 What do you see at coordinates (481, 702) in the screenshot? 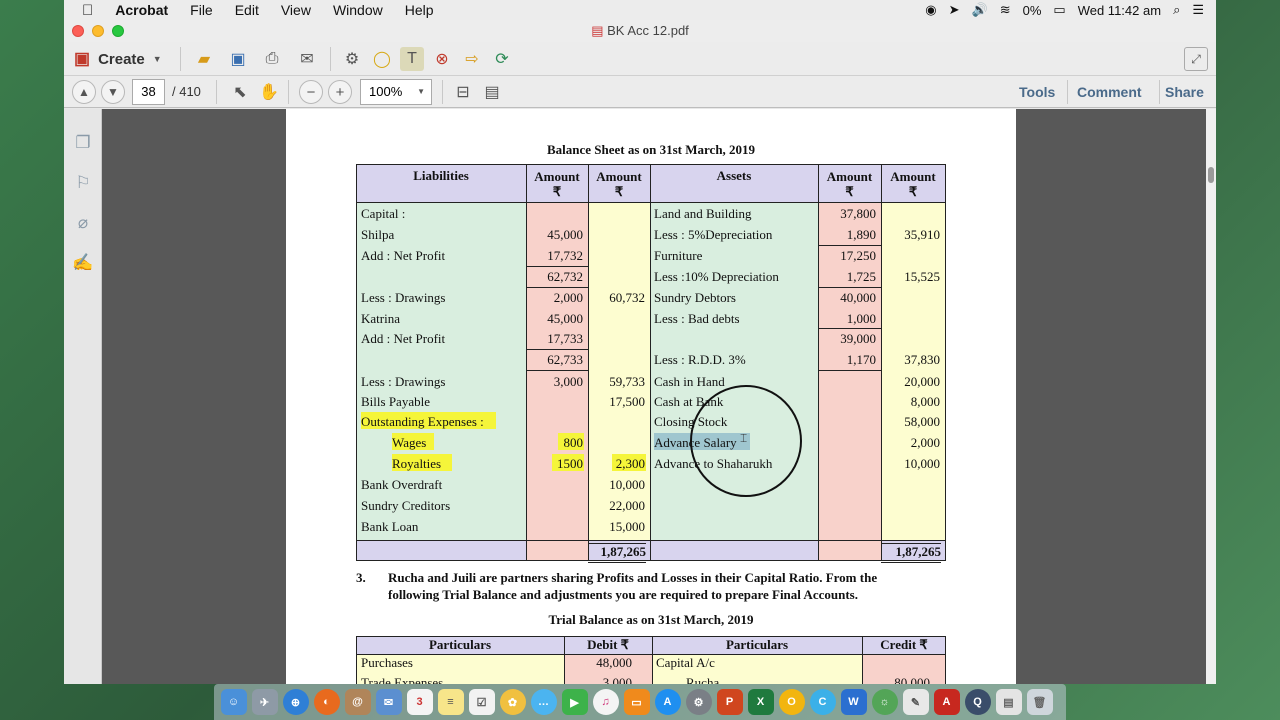
I see `reminders-icon: ☑` at bounding box center [481, 702].